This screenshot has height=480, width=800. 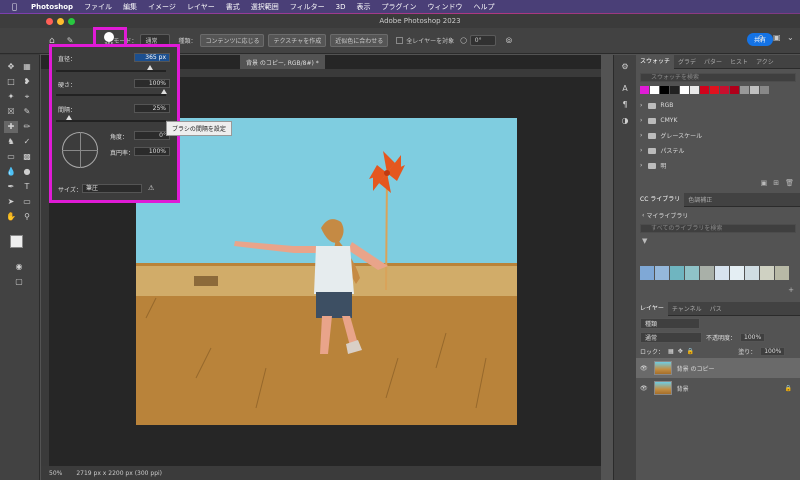 What do you see at coordinates (655, 61) in the screenshot?
I see `tab-swatches: スウォッチ` at bounding box center [655, 61].